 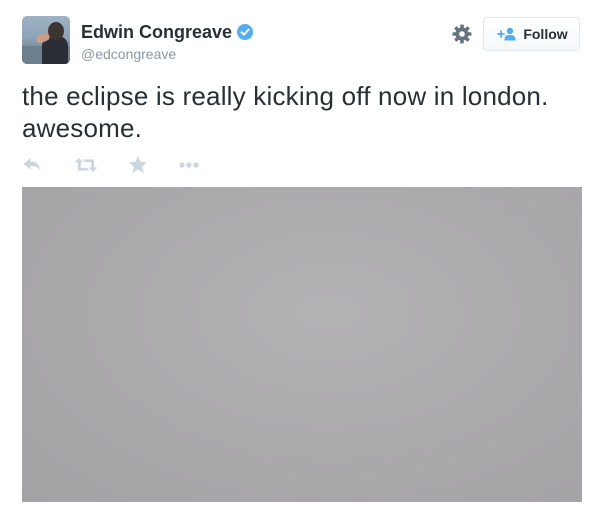 I want to click on gear-icon, so click(x=462, y=34).